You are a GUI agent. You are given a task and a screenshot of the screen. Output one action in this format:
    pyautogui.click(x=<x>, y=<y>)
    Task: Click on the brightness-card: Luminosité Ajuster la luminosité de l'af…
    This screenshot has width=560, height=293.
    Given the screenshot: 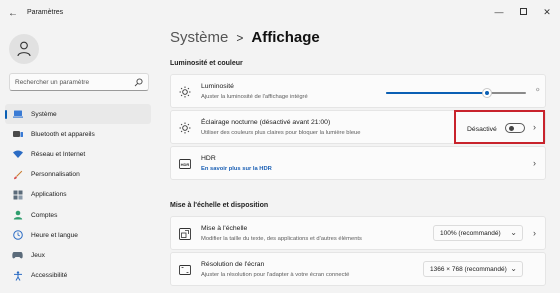 What is the action you would take?
    pyautogui.click(x=358, y=91)
    